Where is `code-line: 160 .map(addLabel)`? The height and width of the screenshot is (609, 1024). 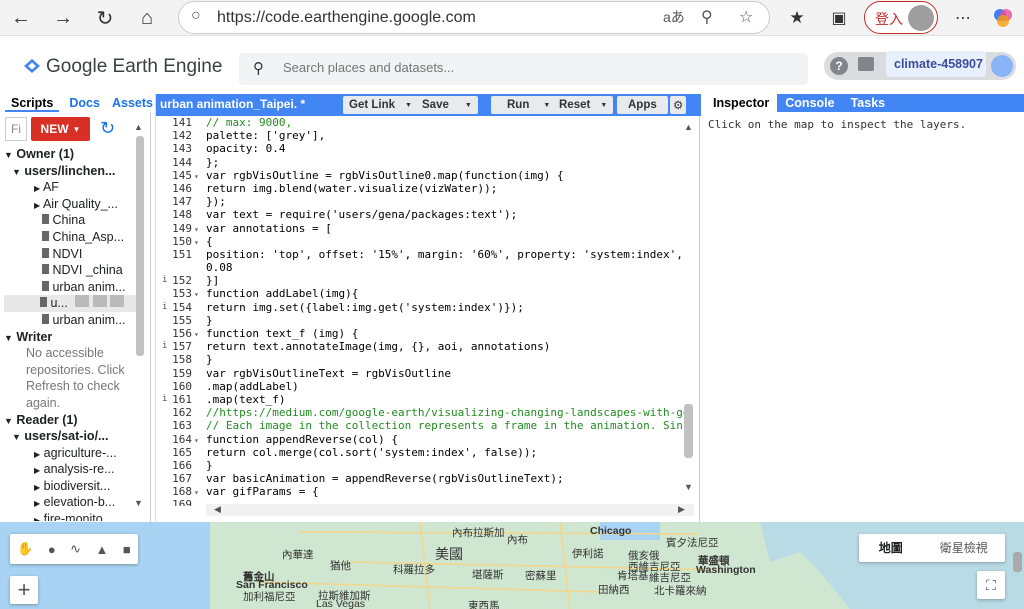 code-line: 160 .map(addLabel) is located at coordinates (420, 386).